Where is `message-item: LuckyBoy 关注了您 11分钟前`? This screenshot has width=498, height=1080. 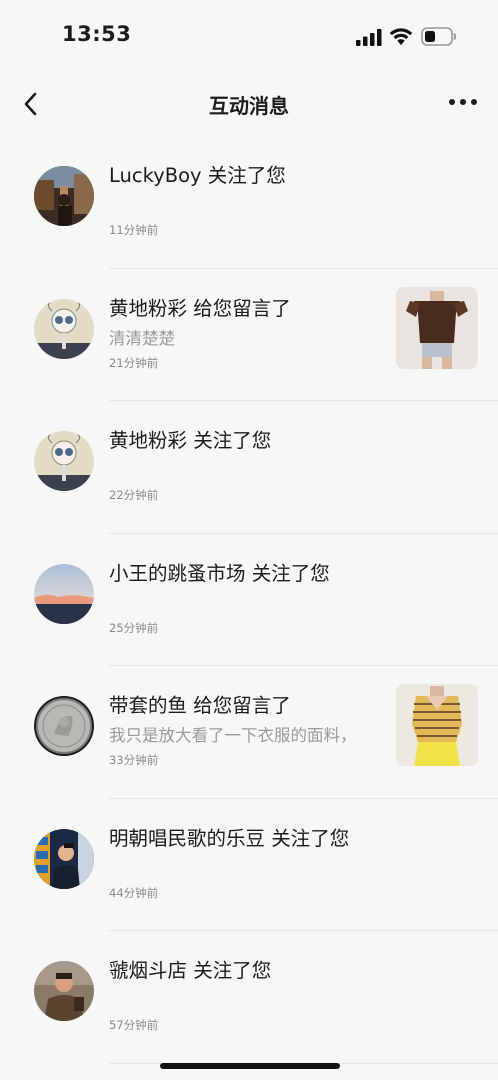
message-item: LuckyBoy 关注了您 11分钟前 is located at coordinates (249, 202).